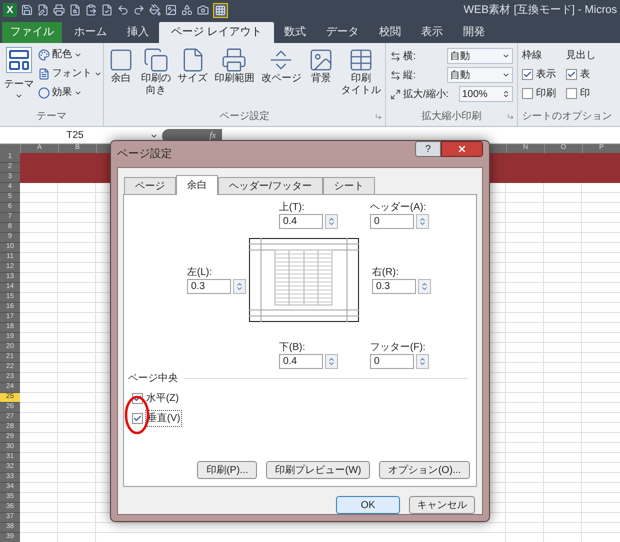 Image resolution: width=620 pixels, height=542 pixels. What do you see at coordinates (390, 32) in the screenshot?
I see `ribbon-tab: 校閲` at bounding box center [390, 32].